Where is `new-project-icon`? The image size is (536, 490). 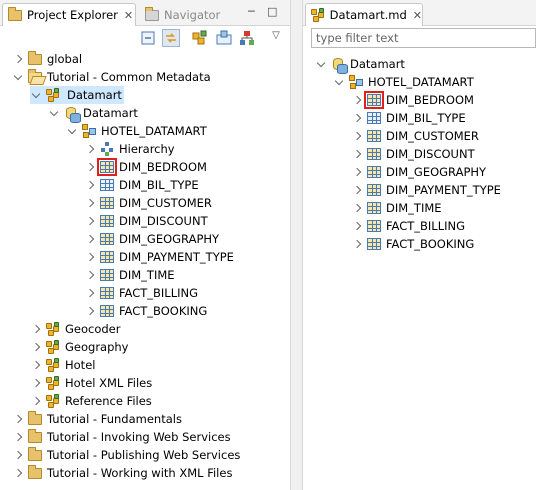
new-project-icon is located at coordinates (200, 38).